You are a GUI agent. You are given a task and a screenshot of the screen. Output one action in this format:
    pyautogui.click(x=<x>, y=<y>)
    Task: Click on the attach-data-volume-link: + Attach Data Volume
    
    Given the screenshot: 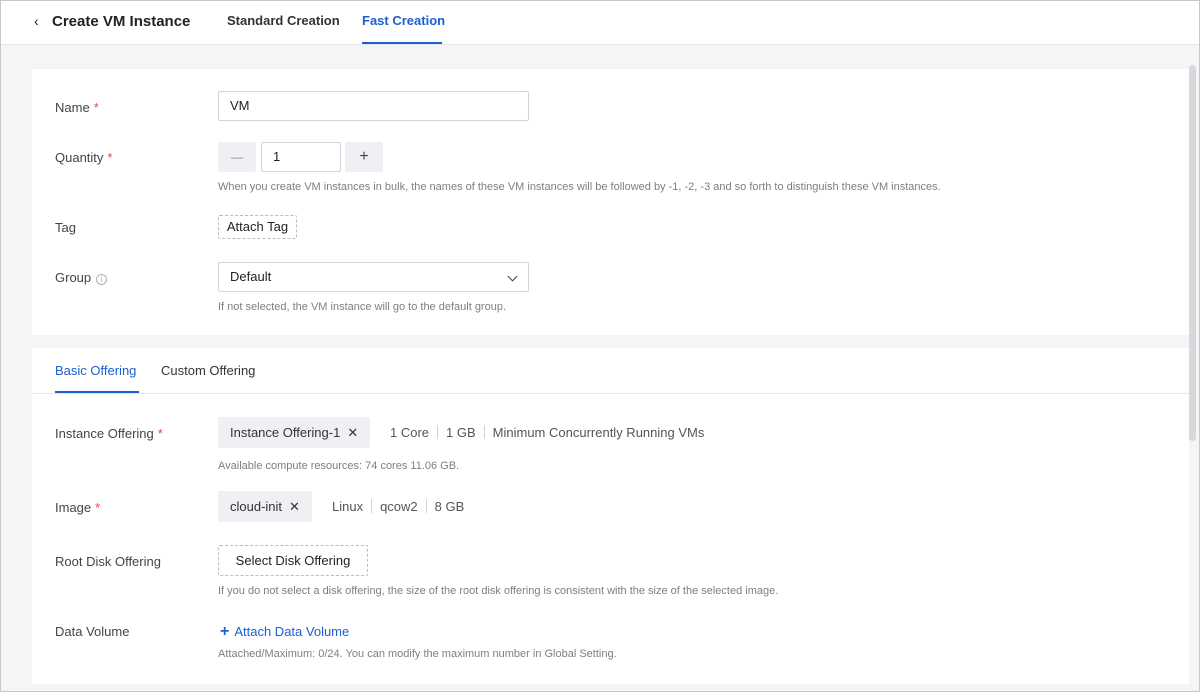 What is the action you would take?
    pyautogui.click(x=284, y=632)
    